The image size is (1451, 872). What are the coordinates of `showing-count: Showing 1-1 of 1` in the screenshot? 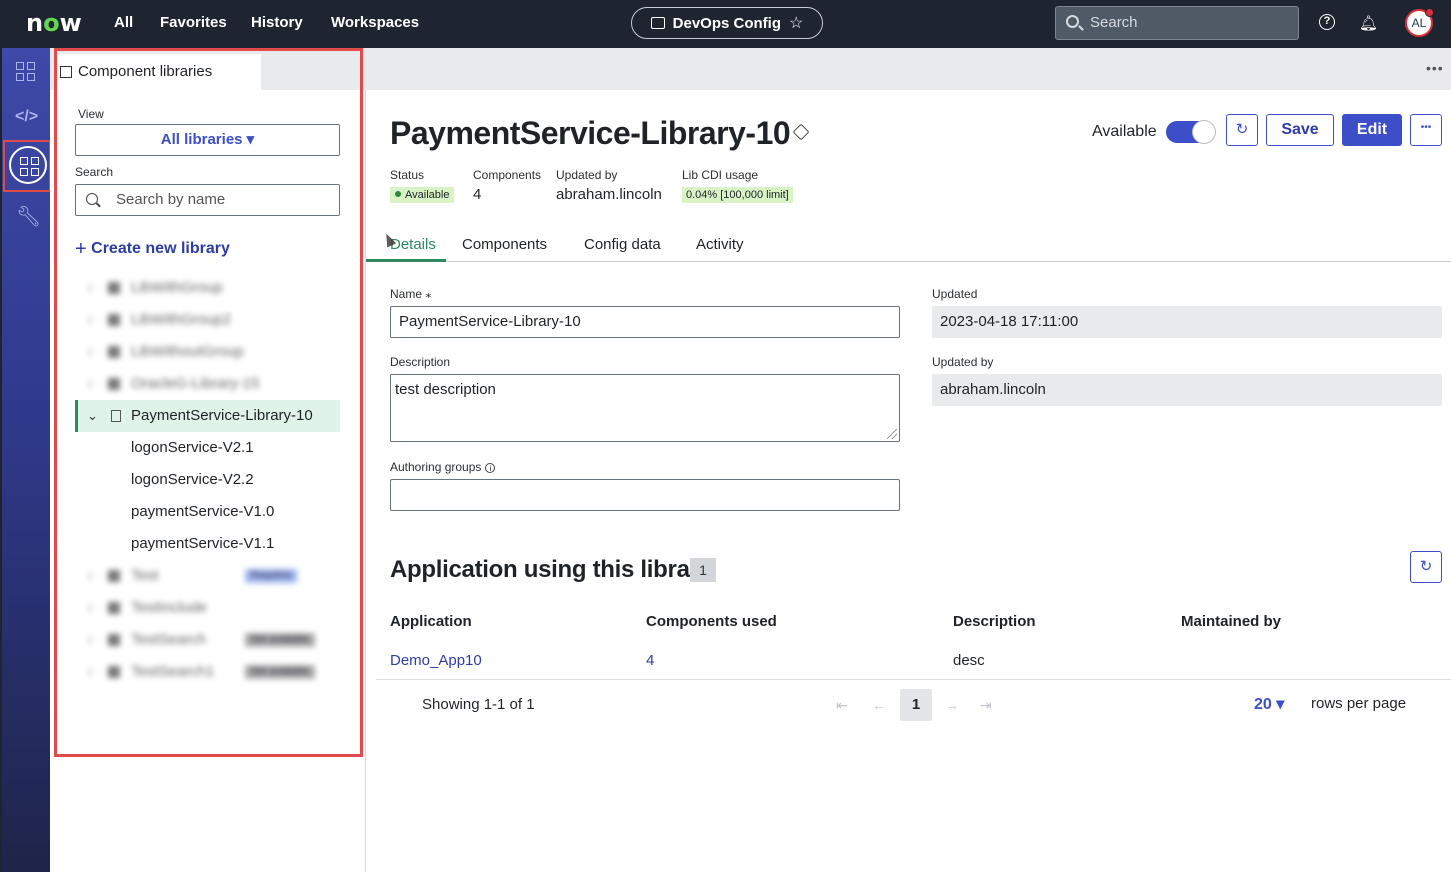 It's located at (478, 704).